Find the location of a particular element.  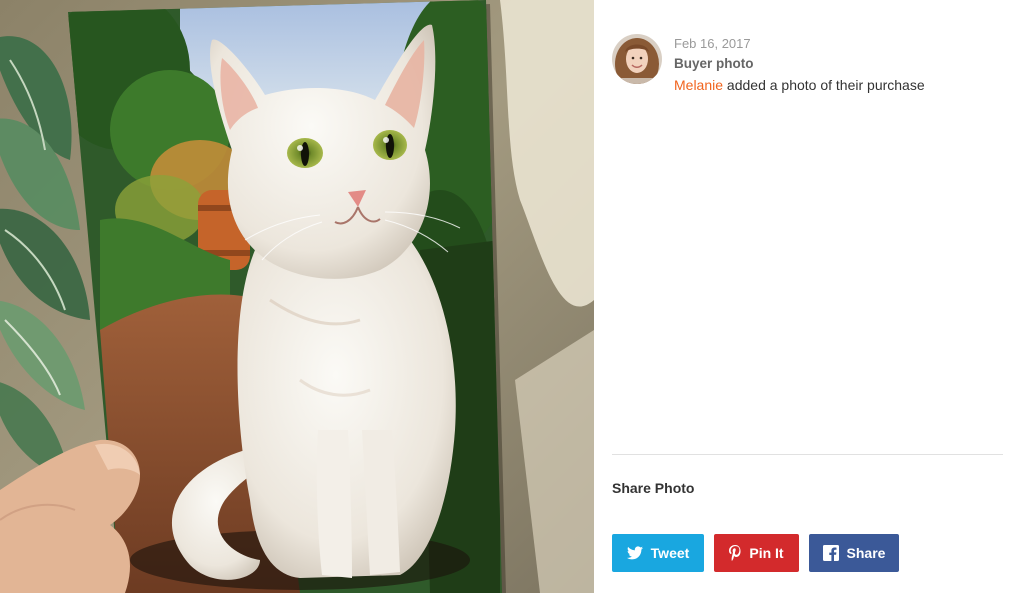

avatar is located at coordinates (637, 59).